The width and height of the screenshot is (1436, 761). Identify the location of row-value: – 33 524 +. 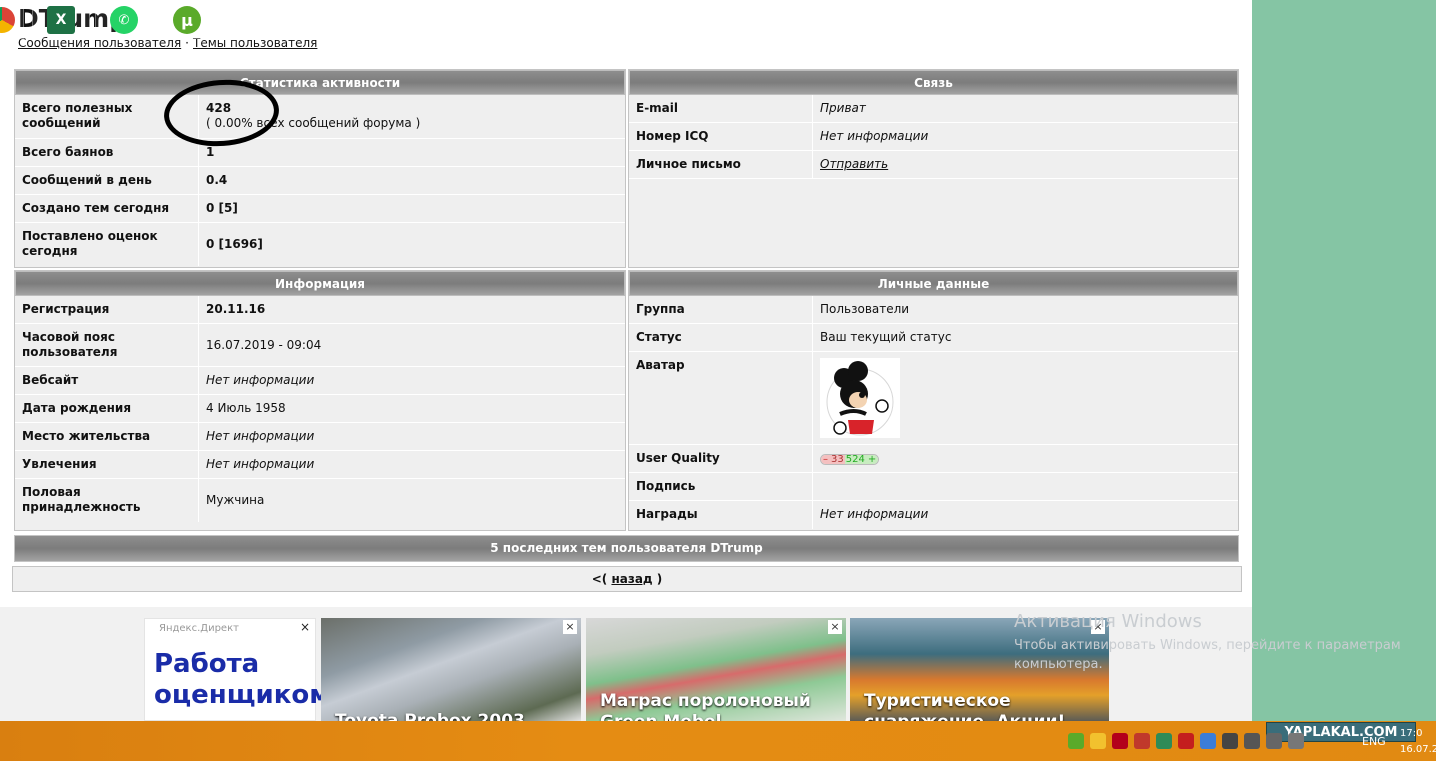
(1025, 458).